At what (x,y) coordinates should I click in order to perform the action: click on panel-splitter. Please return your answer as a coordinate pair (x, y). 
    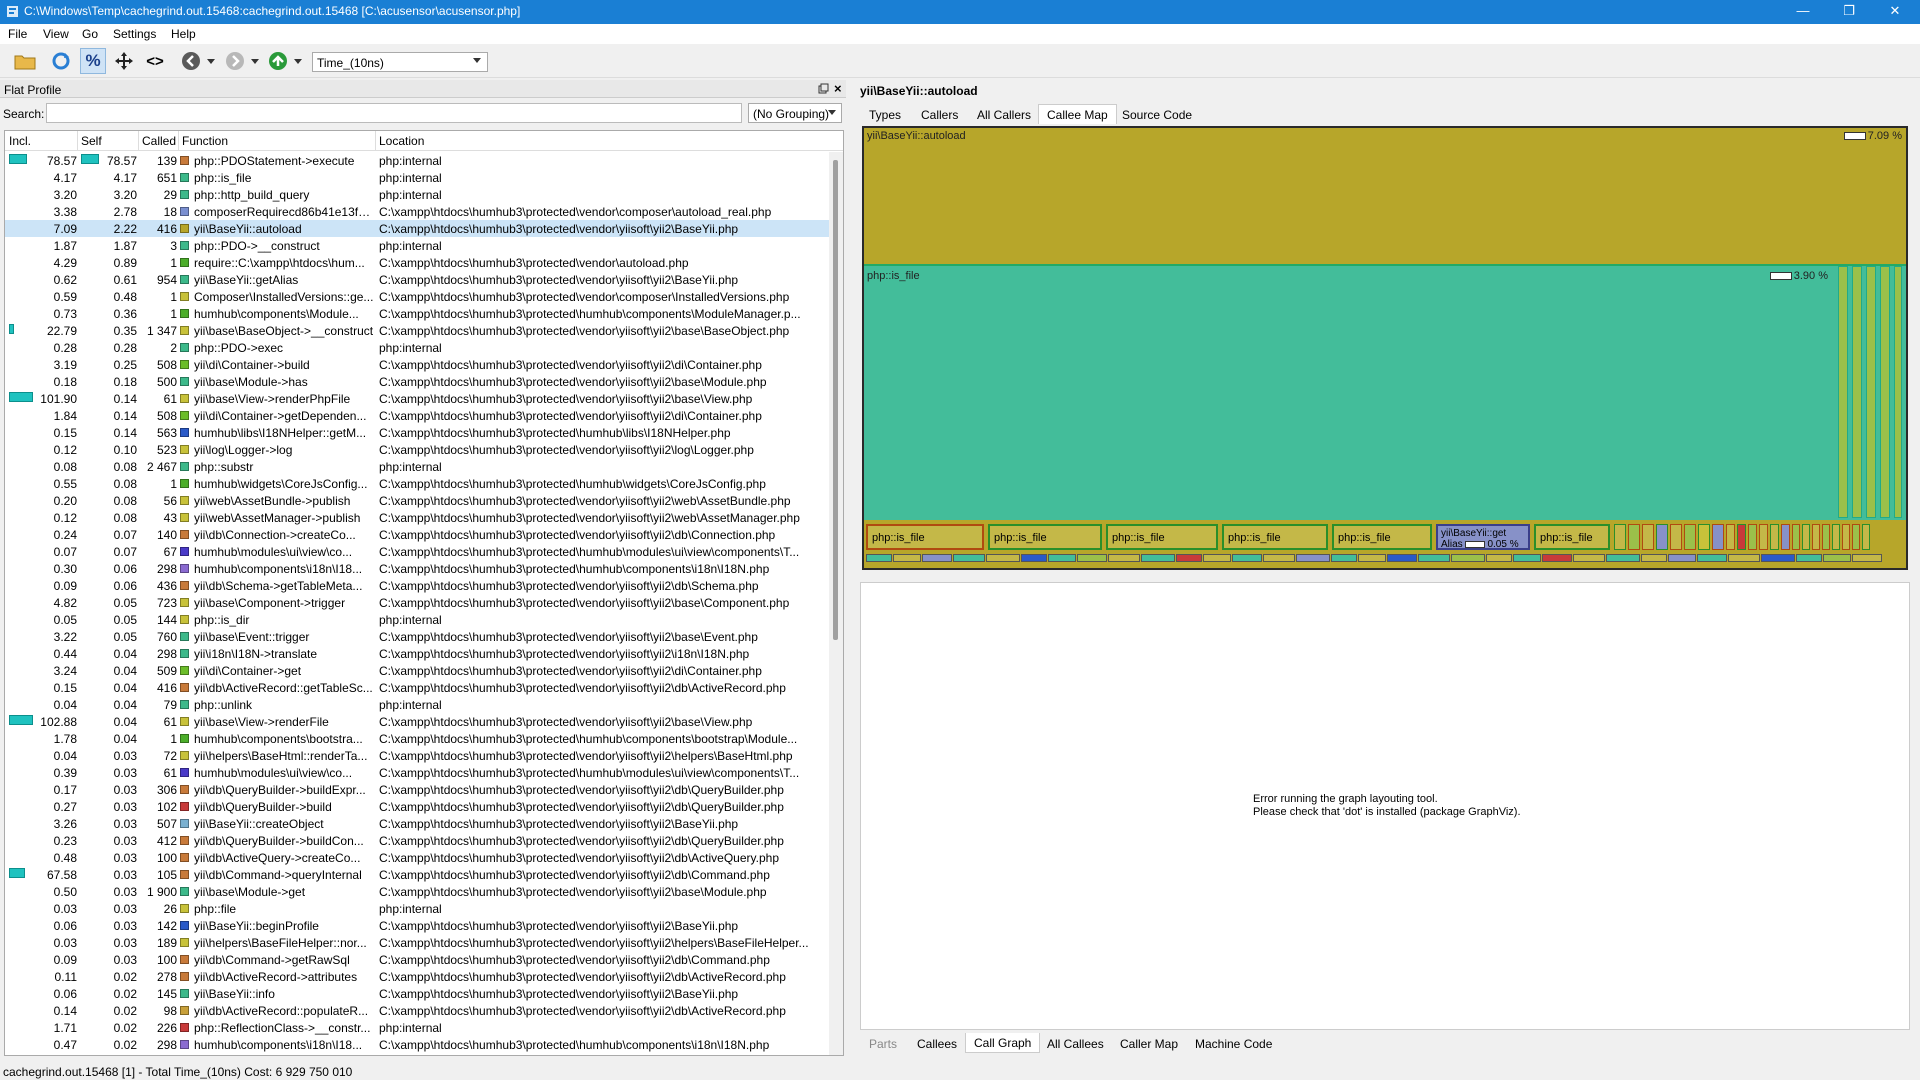
    Looking at the image, I should click on (850, 568).